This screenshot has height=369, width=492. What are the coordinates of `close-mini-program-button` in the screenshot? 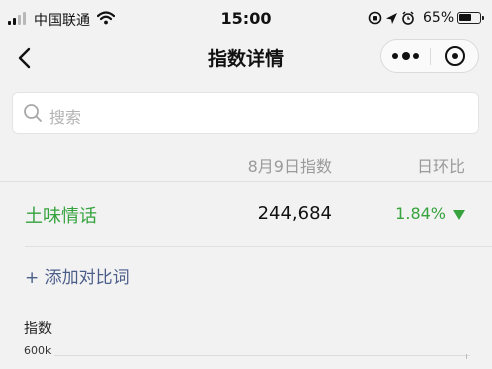 It's located at (455, 56).